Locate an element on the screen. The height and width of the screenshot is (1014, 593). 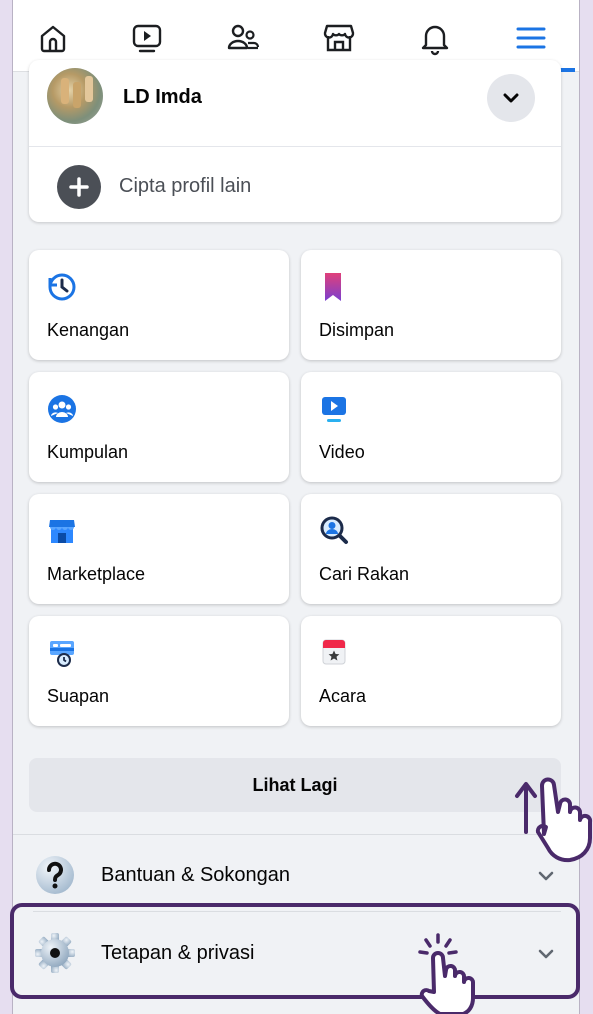
shortcut-video: Video is located at coordinates (431, 427).